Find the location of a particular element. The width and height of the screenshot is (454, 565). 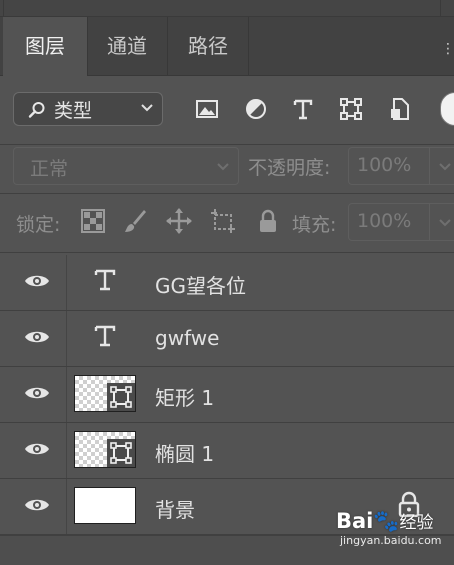

lock-artboard-icon is located at coordinates (223, 221).